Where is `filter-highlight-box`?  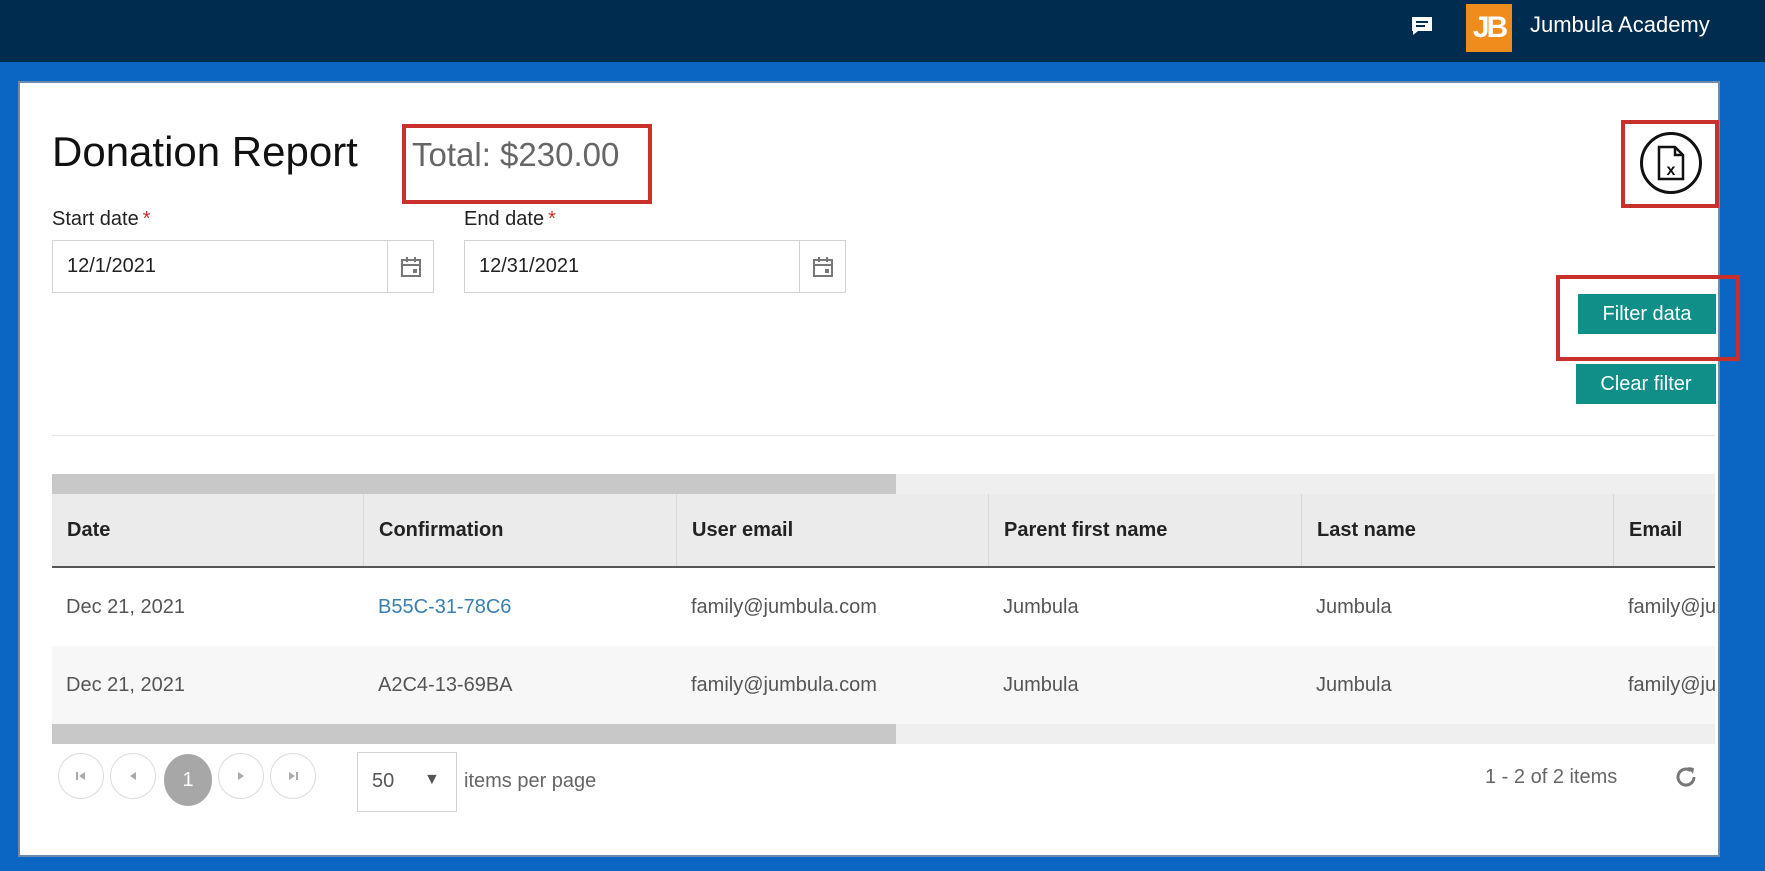
filter-highlight-box is located at coordinates (1648, 318).